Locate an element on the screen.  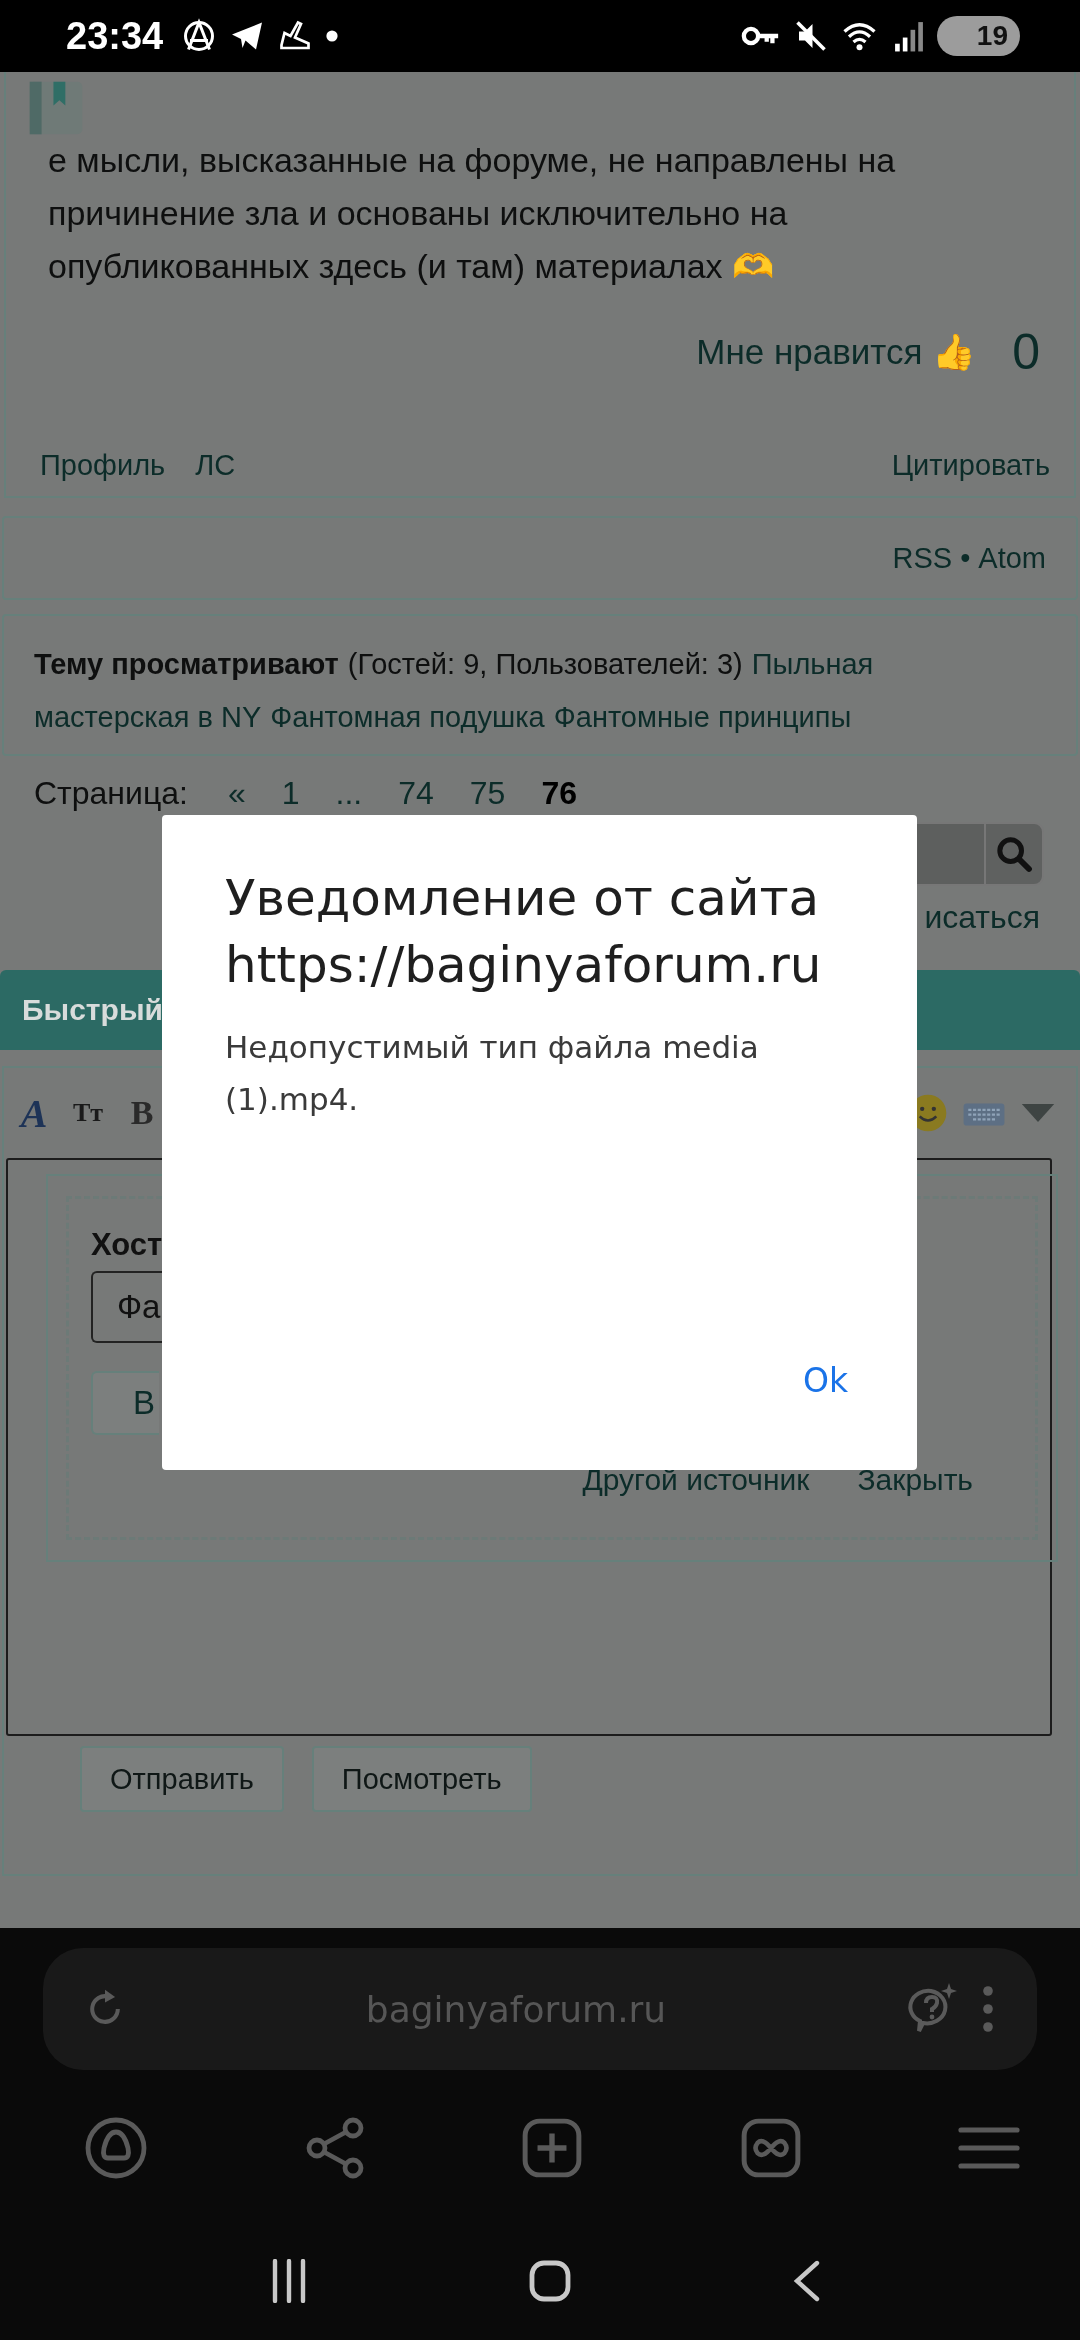
page-link: 1 is located at coordinates (290, 793).